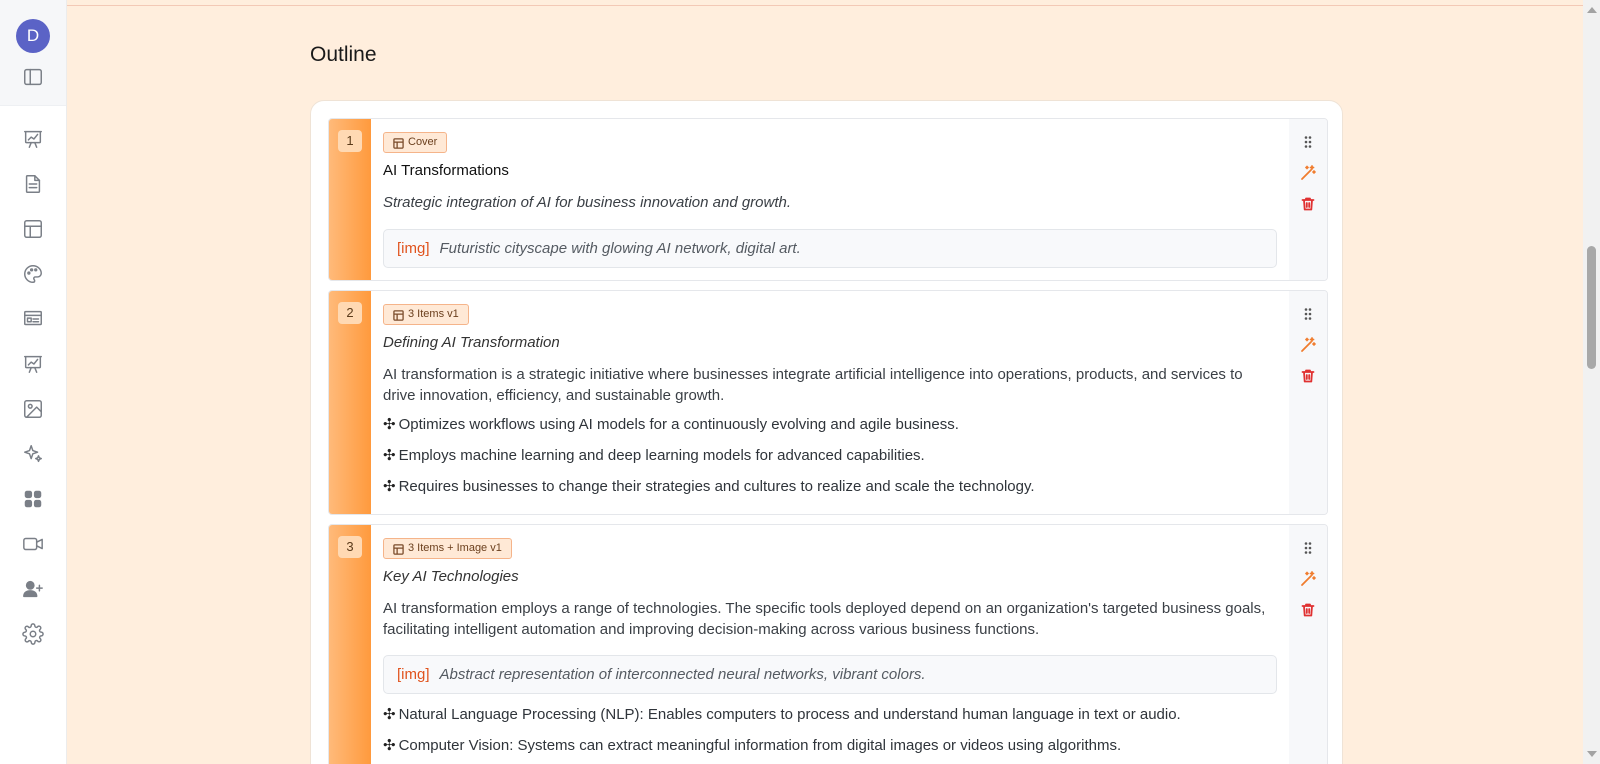 Image resolution: width=1600 pixels, height=764 pixels. What do you see at coordinates (1592, 10) in the screenshot?
I see `scroll-up-arrow-icon` at bounding box center [1592, 10].